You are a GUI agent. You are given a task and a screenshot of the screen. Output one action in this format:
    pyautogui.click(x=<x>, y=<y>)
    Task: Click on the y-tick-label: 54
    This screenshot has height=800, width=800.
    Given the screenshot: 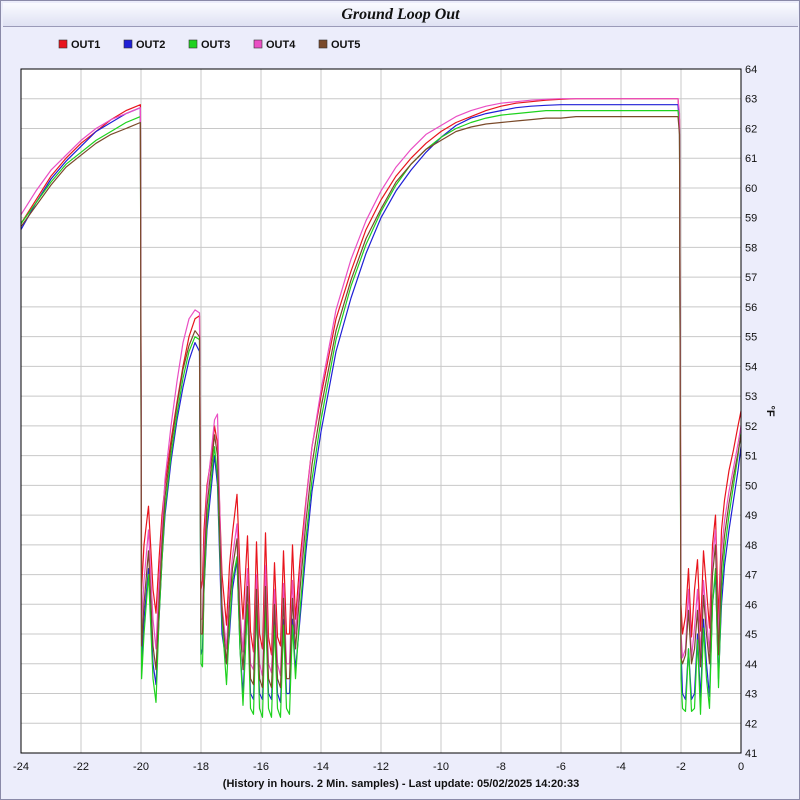 What is the action you would take?
    pyautogui.click(x=751, y=367)
    